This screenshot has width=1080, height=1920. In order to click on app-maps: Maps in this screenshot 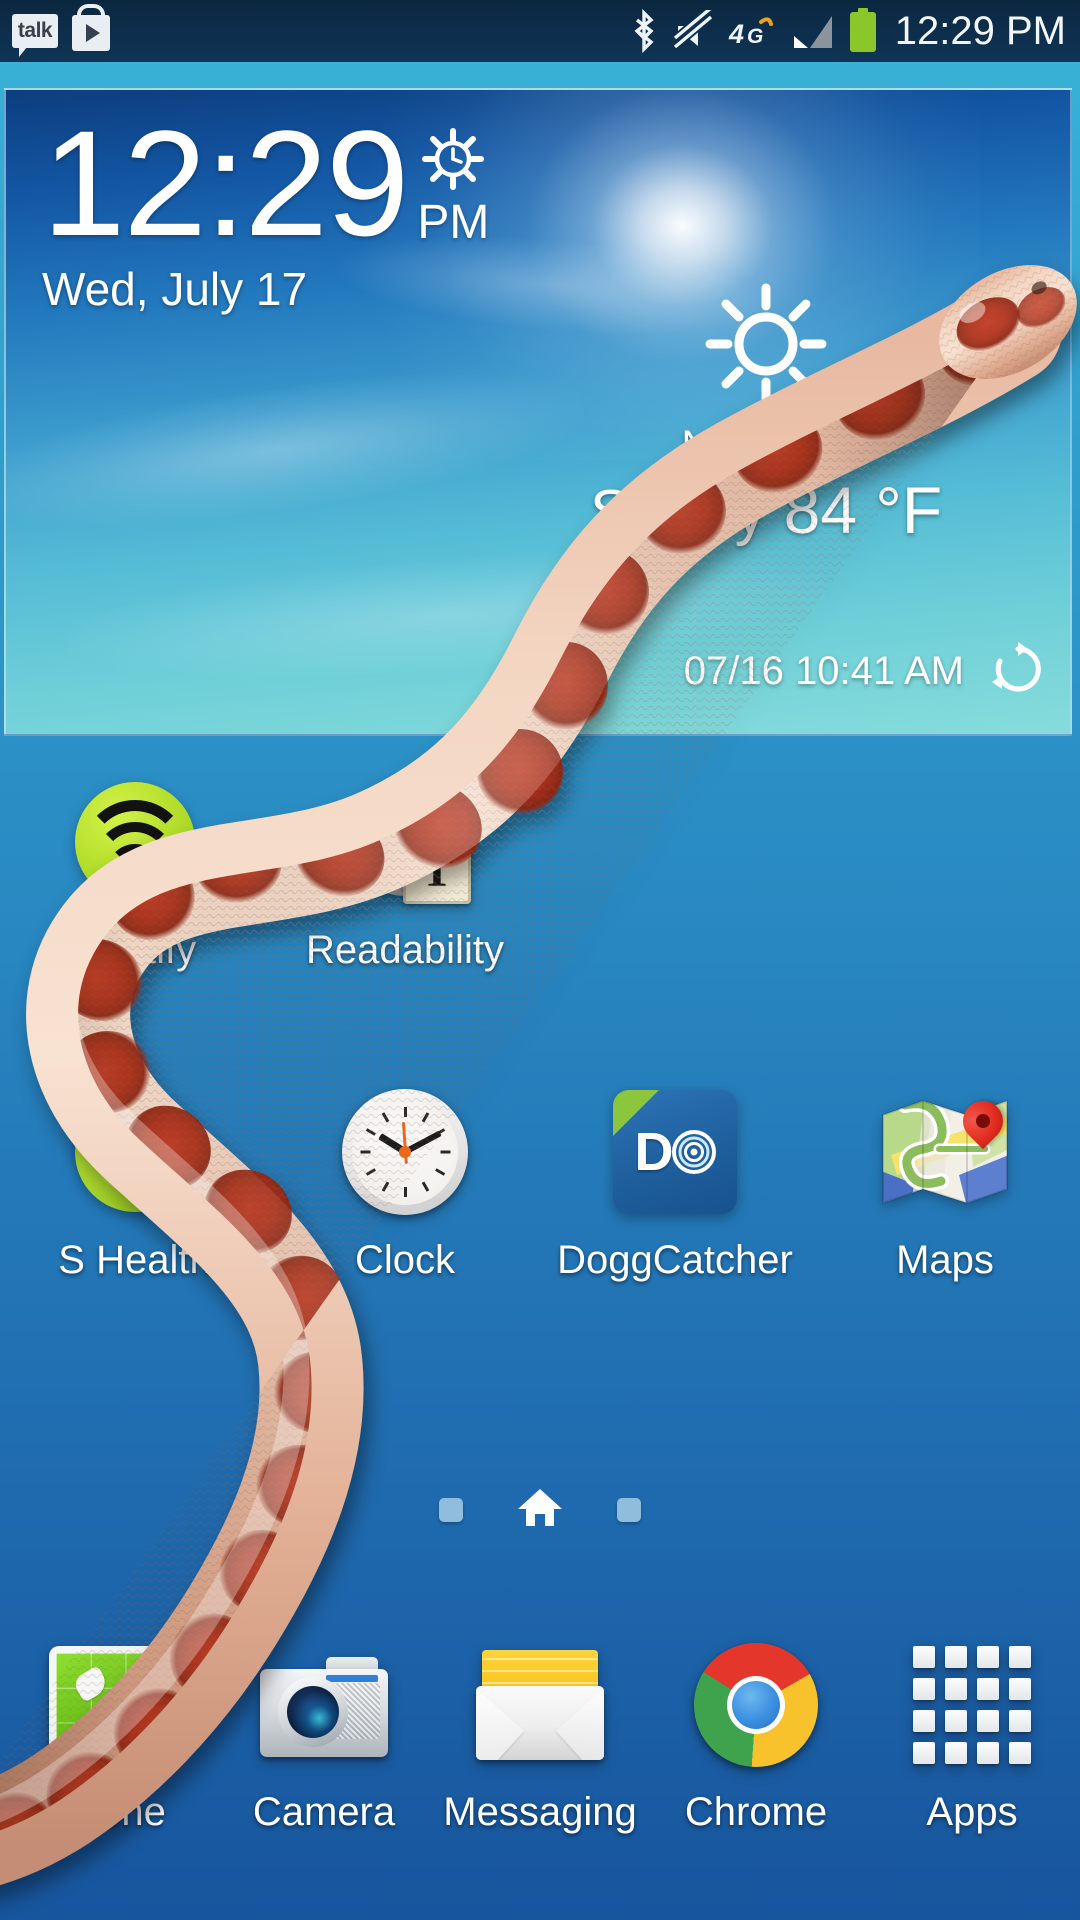, I will do `click(945, 1181)`.